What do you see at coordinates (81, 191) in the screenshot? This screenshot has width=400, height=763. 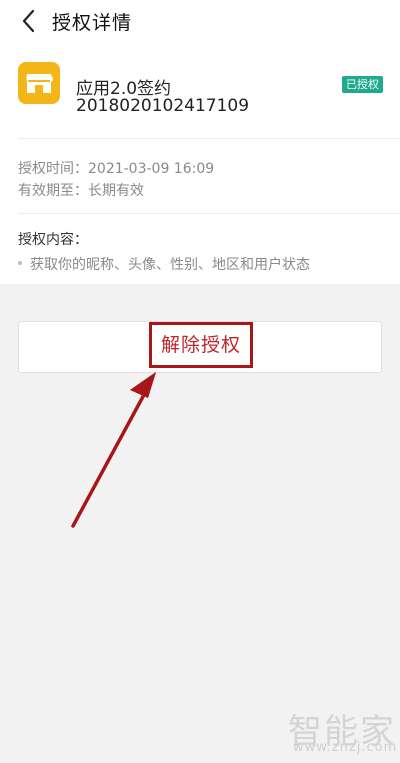 I see `valid-until: 有效期至：长期有效` at bounding box center [81, 191].